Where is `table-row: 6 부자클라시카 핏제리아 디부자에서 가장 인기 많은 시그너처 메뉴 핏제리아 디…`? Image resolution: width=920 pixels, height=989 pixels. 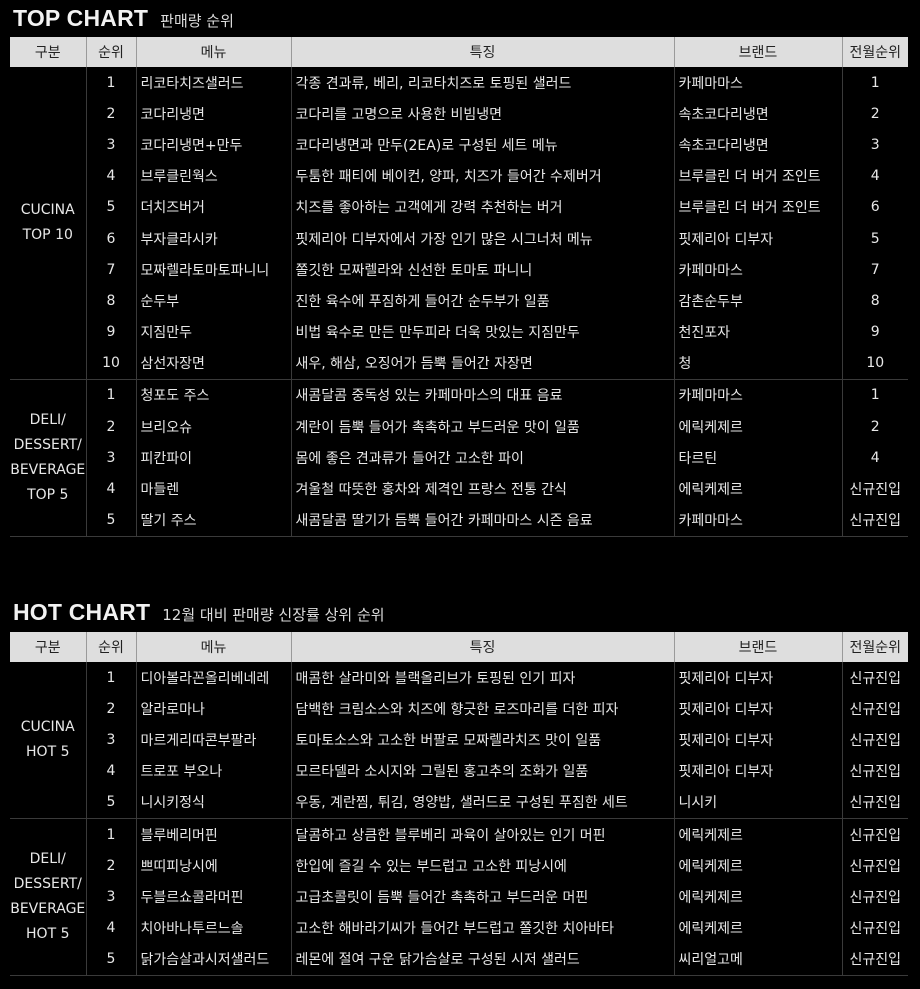
table-row: 6 부자클라시카 핏제리아 디부자에서 가장 인기 많은 시그너처 메뉴 핏제리아 디… is located at coordinates (459, 238).